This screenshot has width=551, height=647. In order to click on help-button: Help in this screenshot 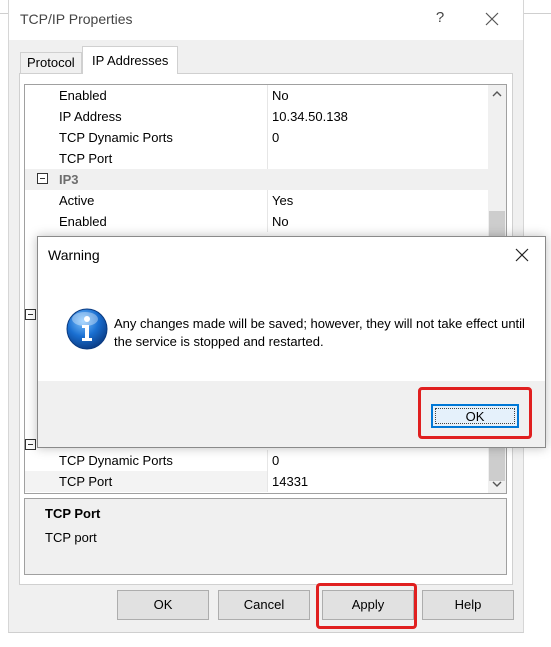, I will do `click(468, 605)`.